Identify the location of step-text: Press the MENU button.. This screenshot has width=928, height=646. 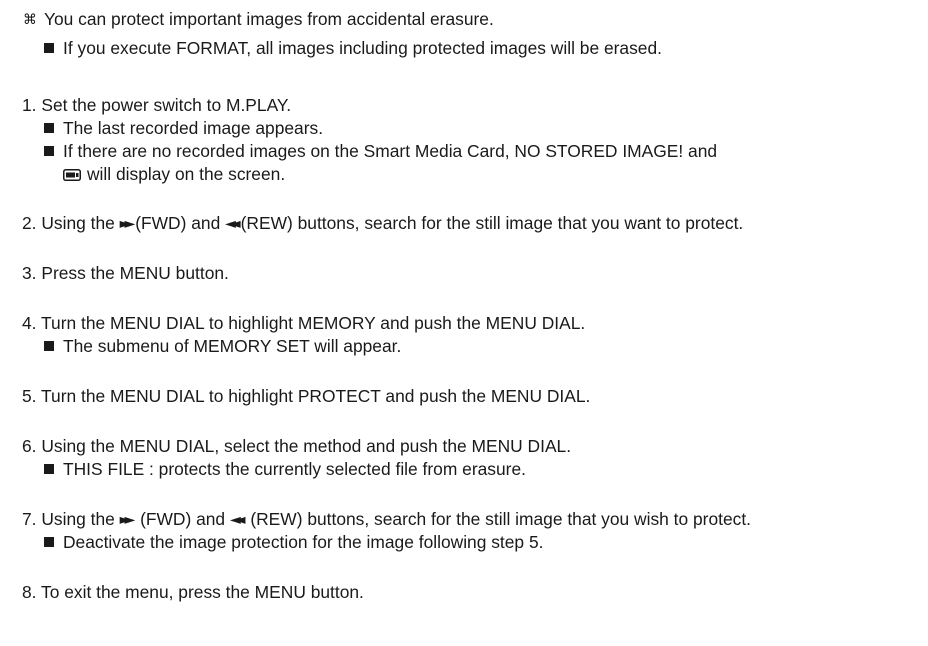
(135, 273).